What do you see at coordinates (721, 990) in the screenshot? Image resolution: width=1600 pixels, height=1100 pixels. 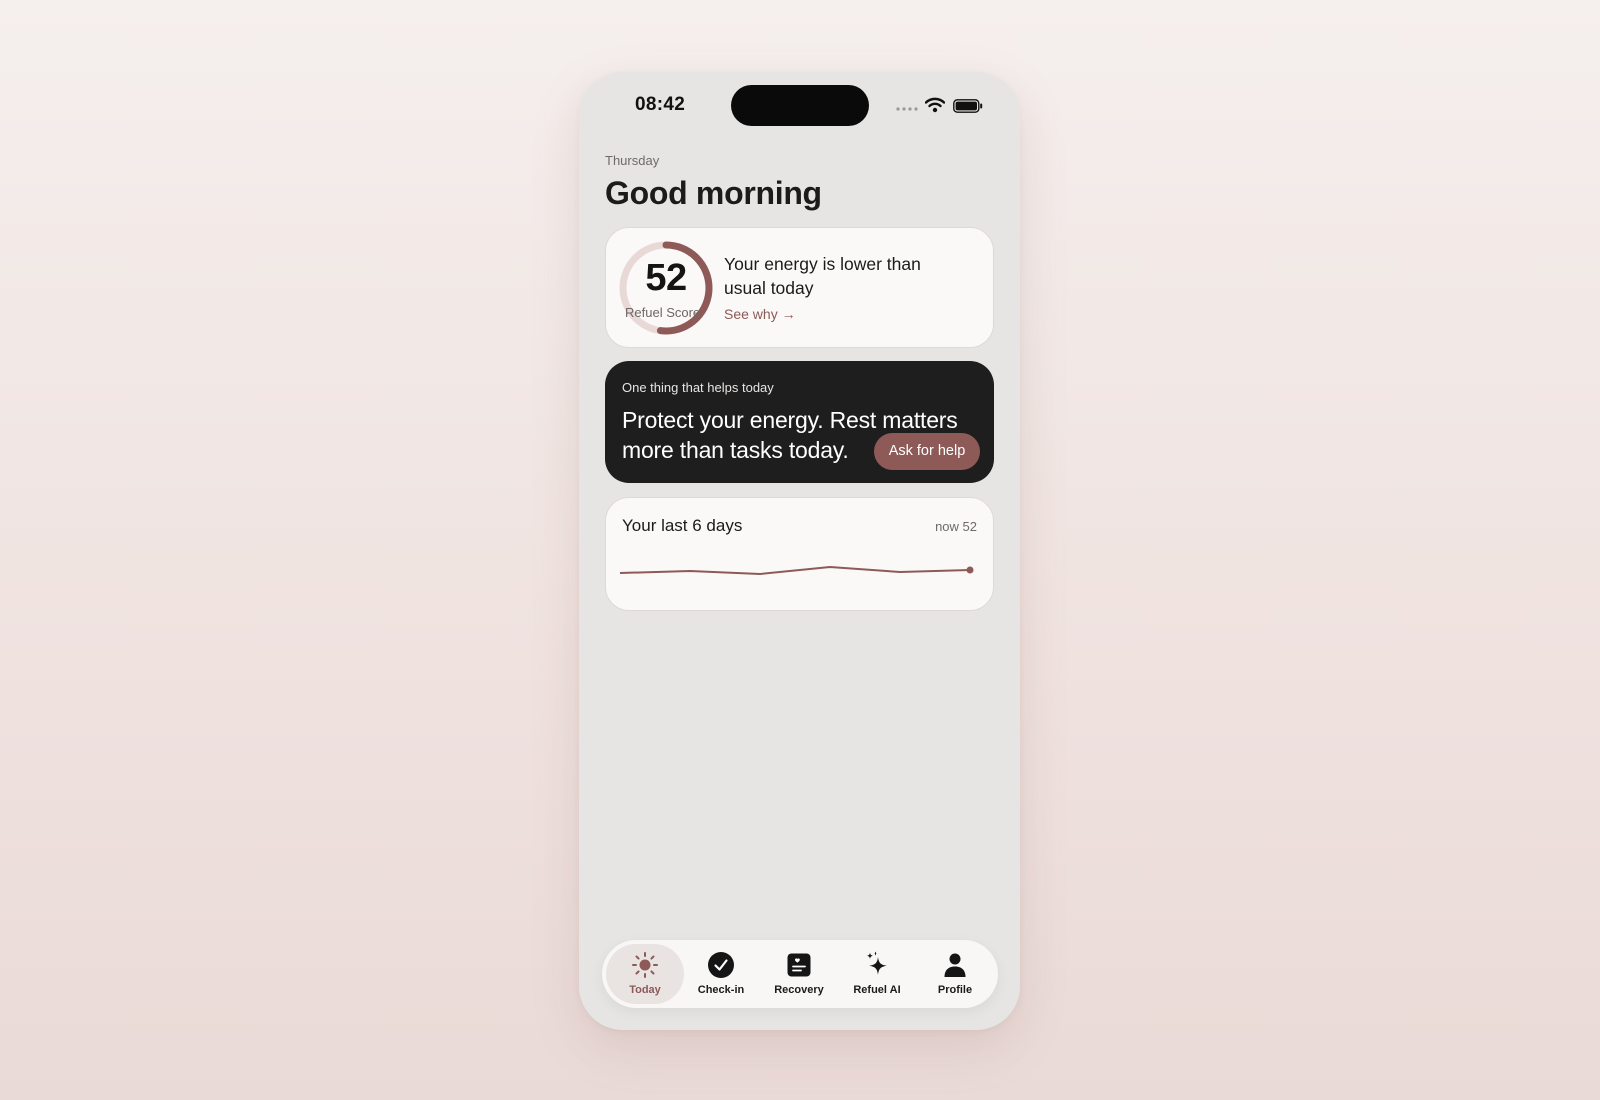 I see `tab-label: Check-in` at bounding box center [721, 990].